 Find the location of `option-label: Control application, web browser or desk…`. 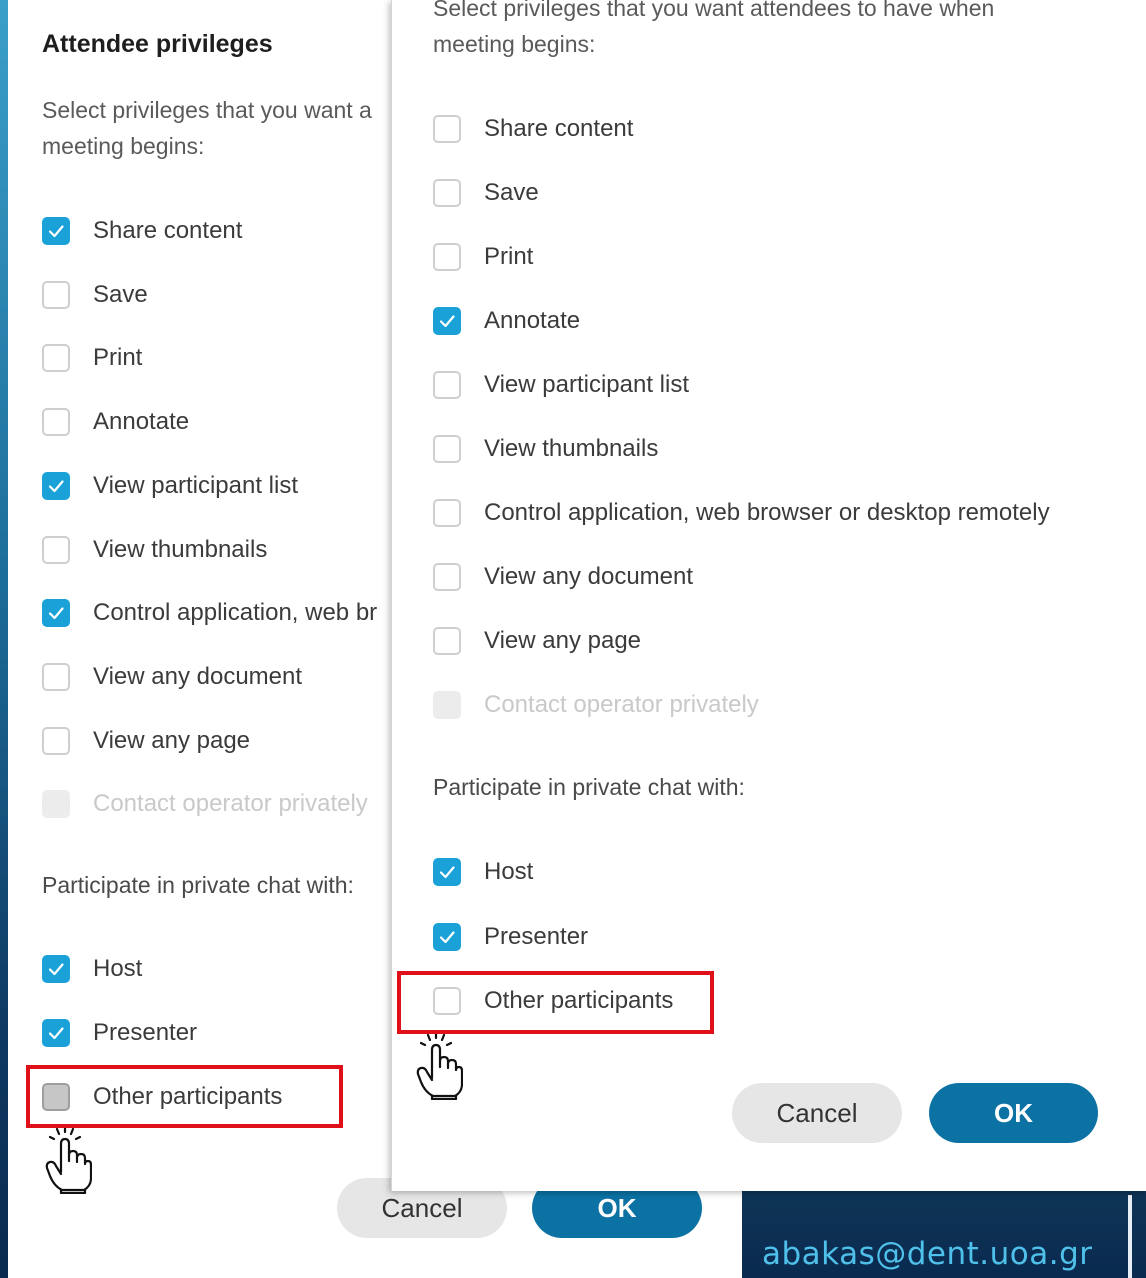

option-label: Control application, web browser or desk… is located at coordinates (767, 512).